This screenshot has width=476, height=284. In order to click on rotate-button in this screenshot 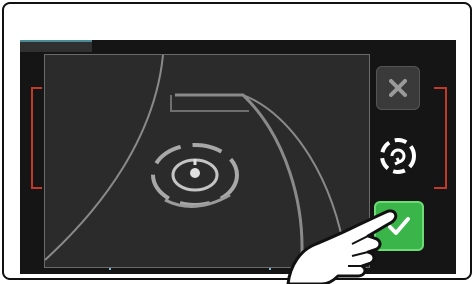, I will do `click(398, 156)`.